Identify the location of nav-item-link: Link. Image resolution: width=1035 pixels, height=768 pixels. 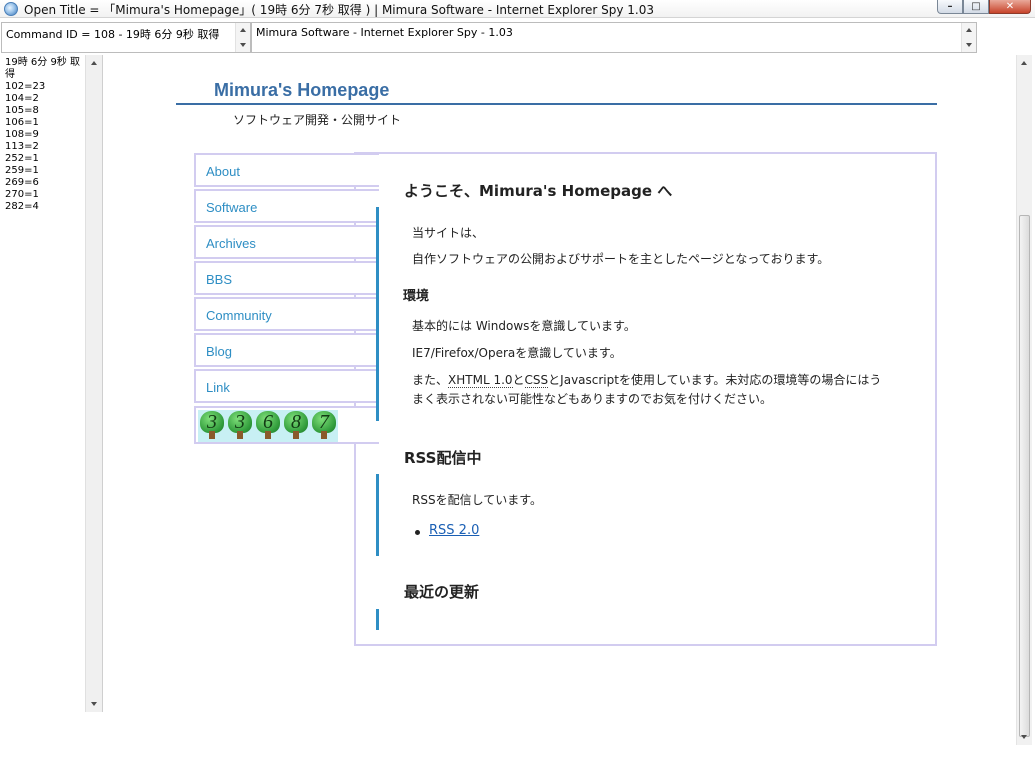
(286, 386).